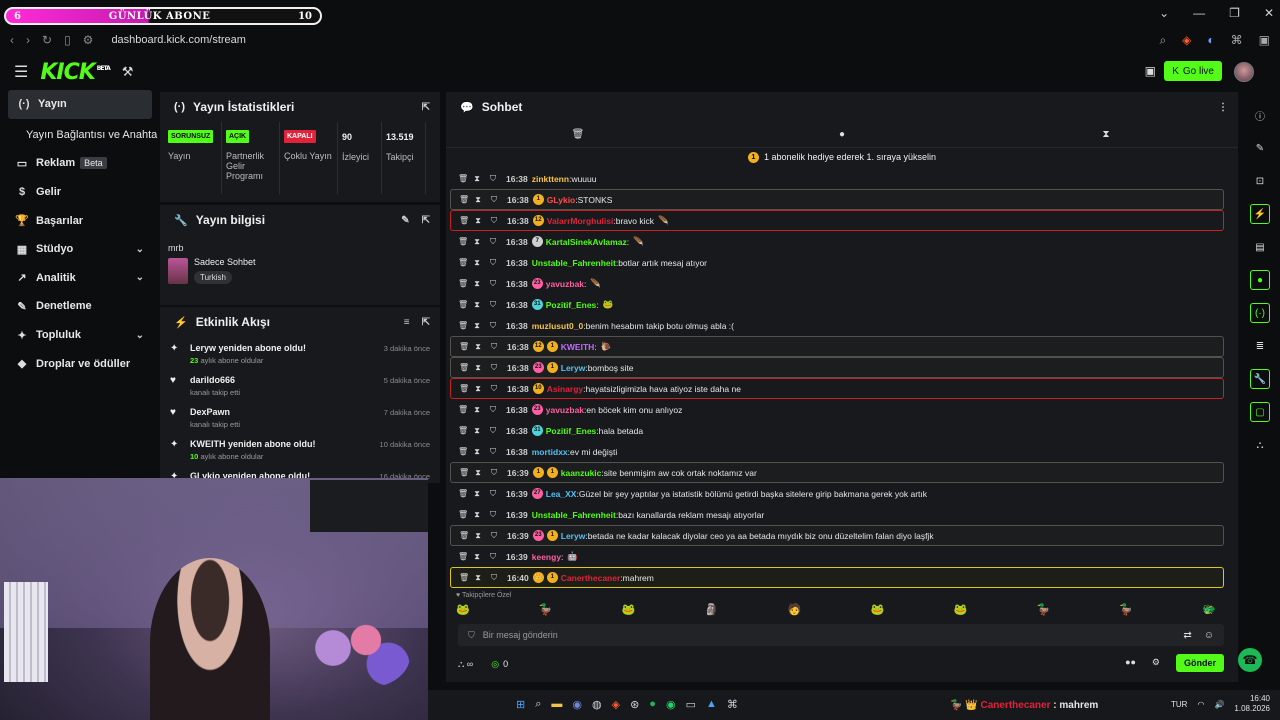 Image resolution: width=1280 pixels, height=720 pixels. Describe the element at coordinates (1200, 704) in the screenshot. I see `wifi-icon: ◠` at that location.